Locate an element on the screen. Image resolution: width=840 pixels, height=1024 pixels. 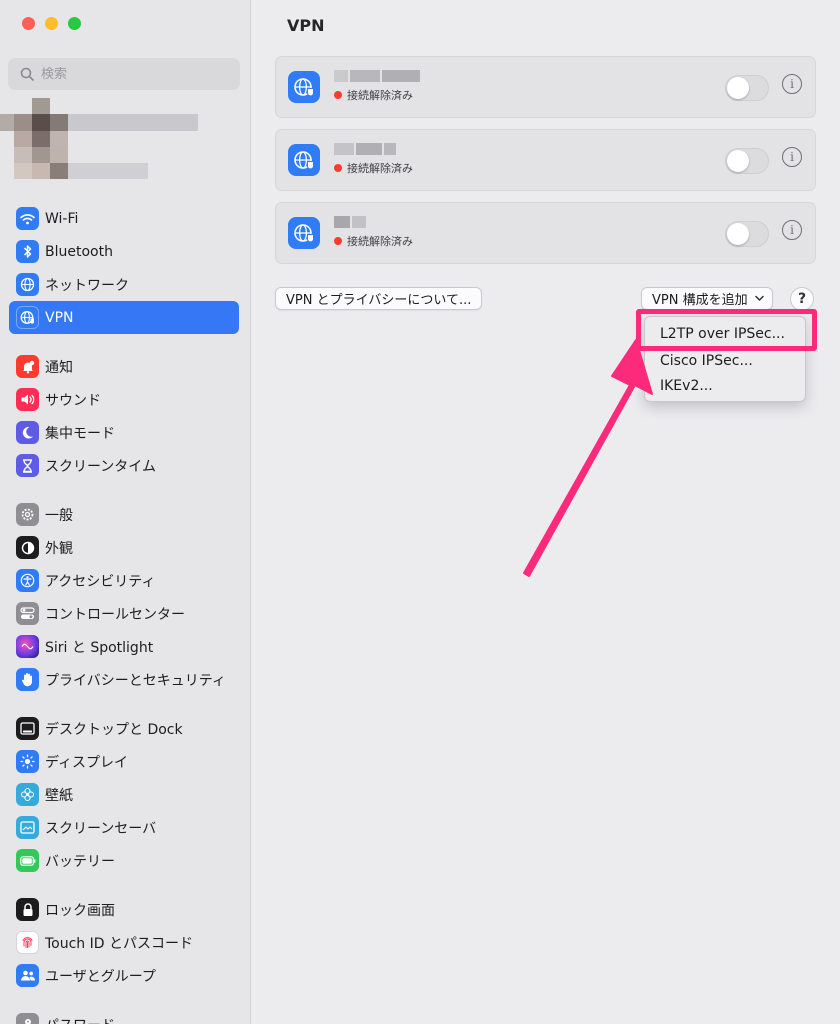
sidebar-item-label: Wi-Fi is located at coordinates (62, 218).